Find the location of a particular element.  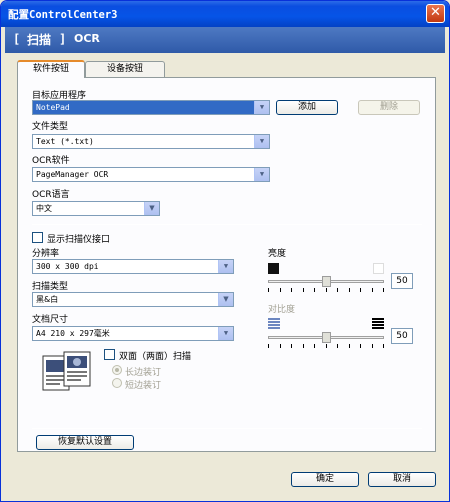

tab-device-buttons: 设备按钮 is located at coordinates (125, 69).